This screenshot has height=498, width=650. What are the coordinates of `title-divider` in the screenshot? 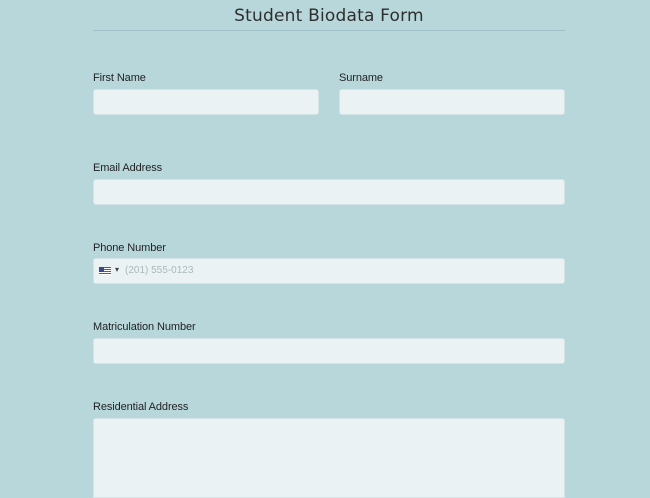 It's located at (329, 30).